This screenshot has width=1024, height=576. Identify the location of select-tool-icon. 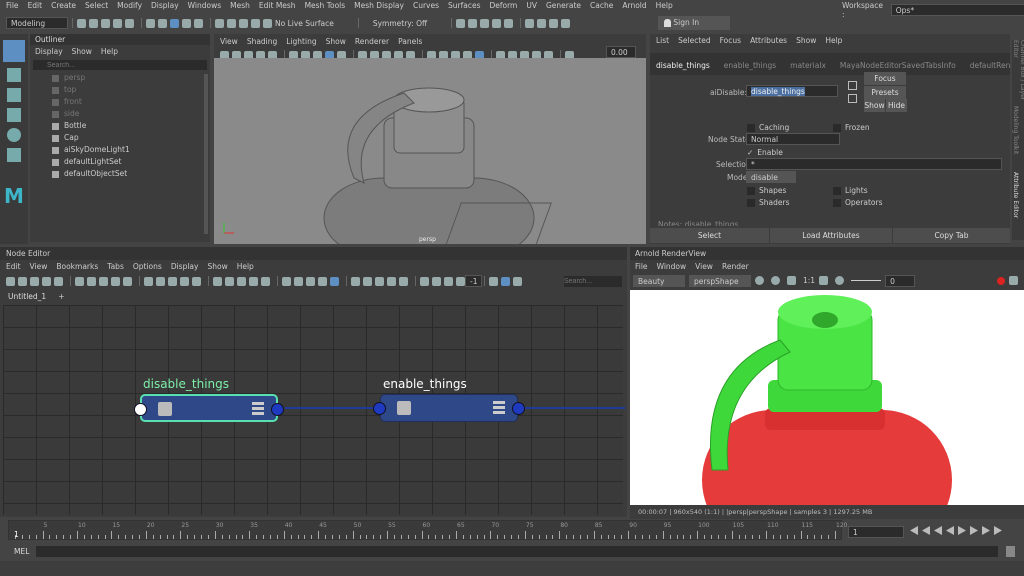
(14, 51).